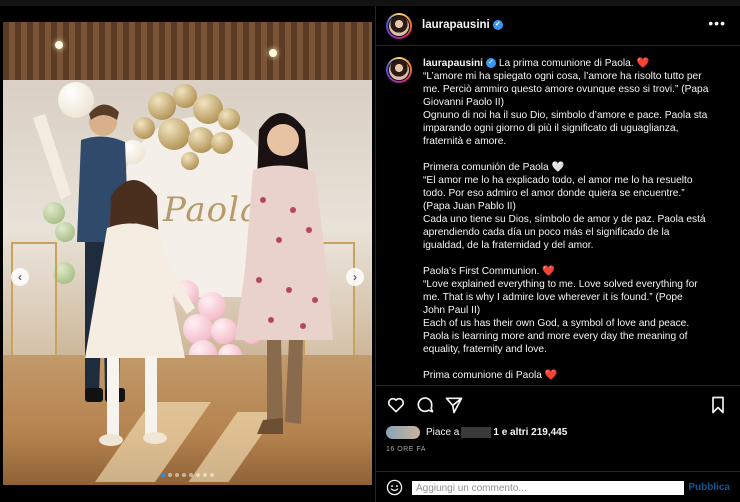 Image resolution: width=740 pixels, height=502 pixels. What do you see at coordinates (558, 403) in the screenshot?
I see `action-bar` at bounding box center [558, 403].